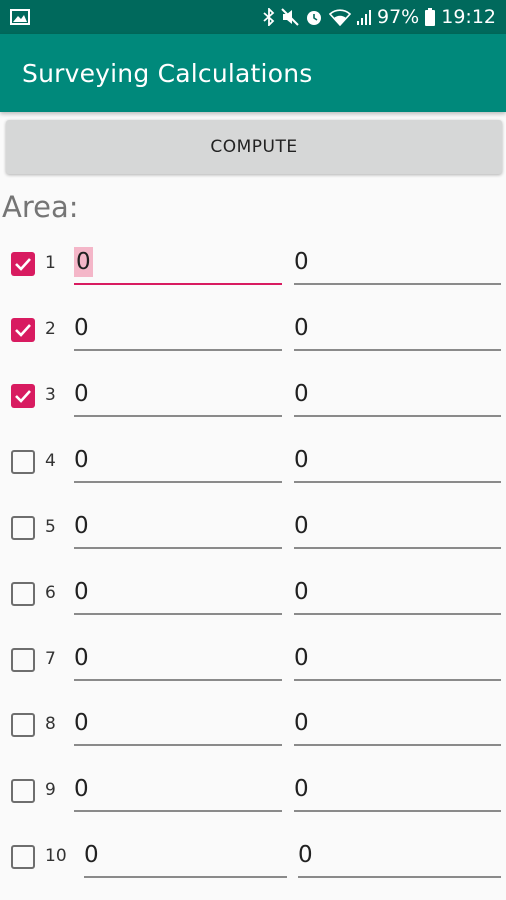 This screenshot has width=506, height=900. I want to click on coordinate-row: 600, so click(253, 595).